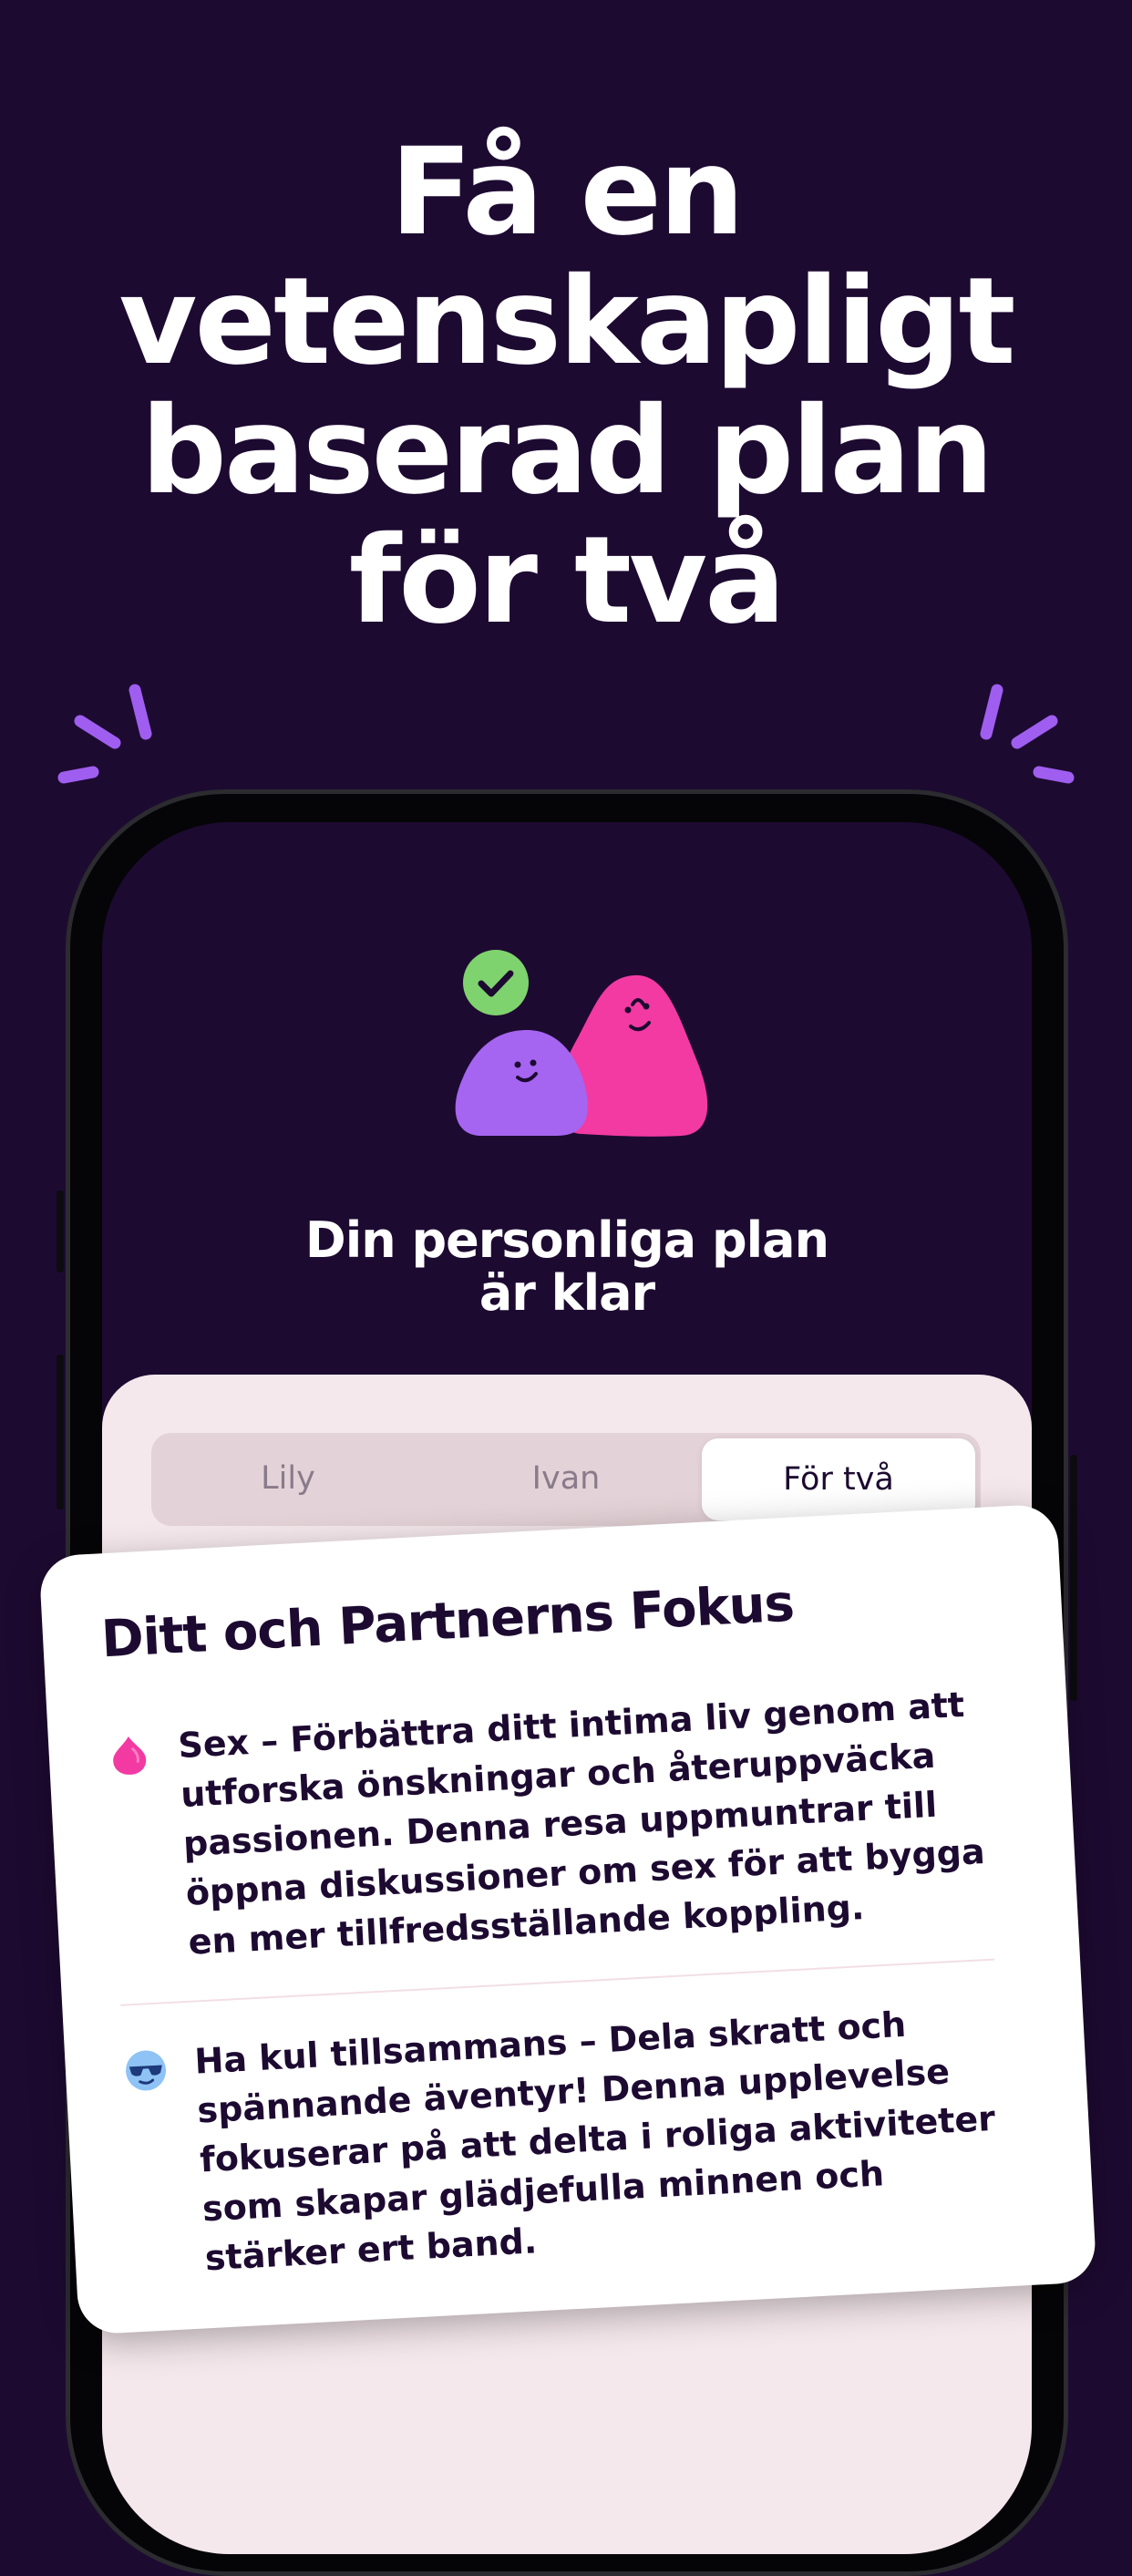 This screenshot has height=2576, width=1132. What do you see at coordinates (566, 1240) in the screenshot?
I see `plan-title-line: Din personliga plan` at bounding box center [566, 1240].